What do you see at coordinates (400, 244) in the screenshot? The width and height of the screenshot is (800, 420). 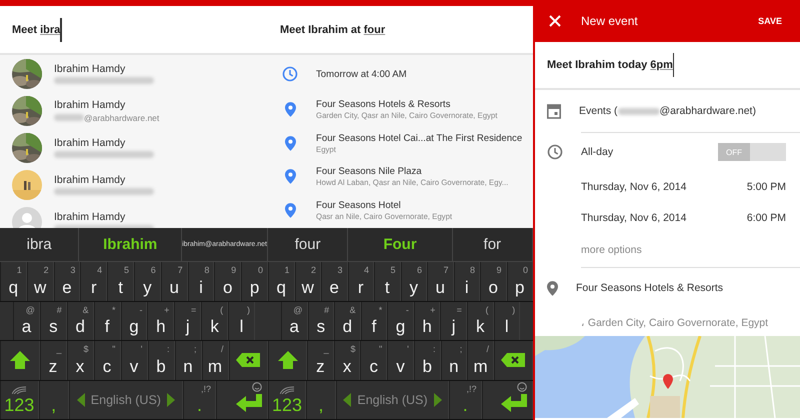 I see `suggestion: Four` at bounding box center [400, 244].